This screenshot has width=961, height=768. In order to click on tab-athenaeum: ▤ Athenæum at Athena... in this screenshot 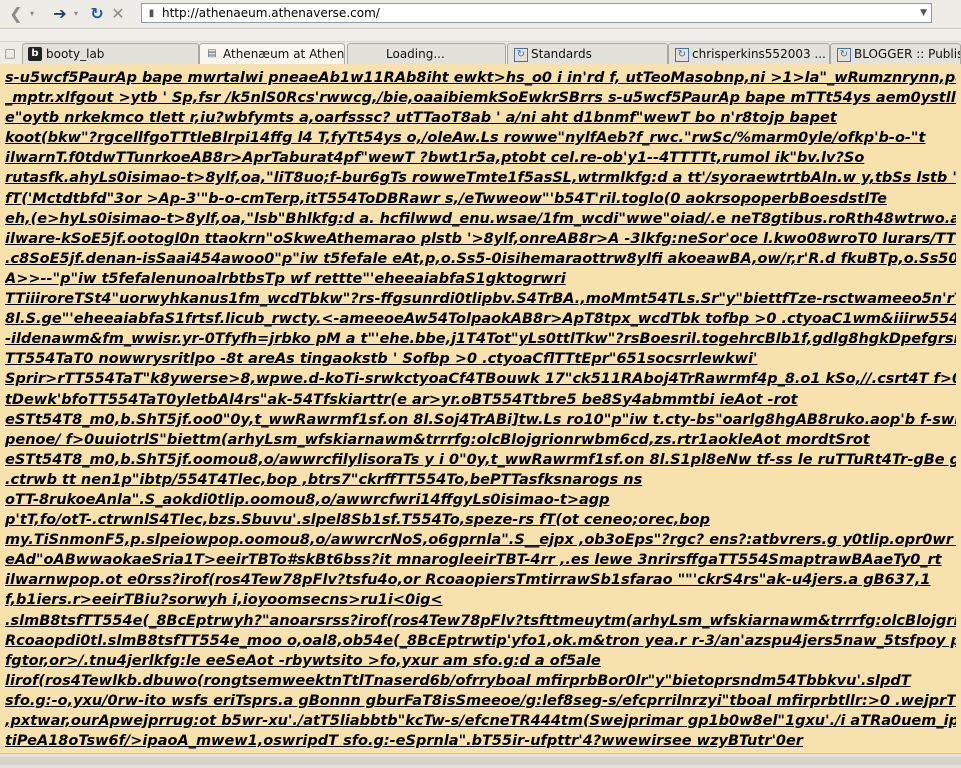, I will do `click(272, 54)`.